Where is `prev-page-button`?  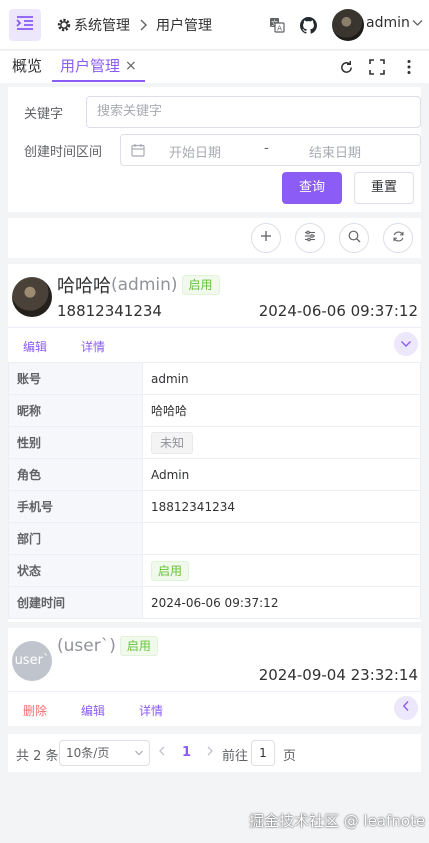
prev-page-button is located at coordinates (162, 753).